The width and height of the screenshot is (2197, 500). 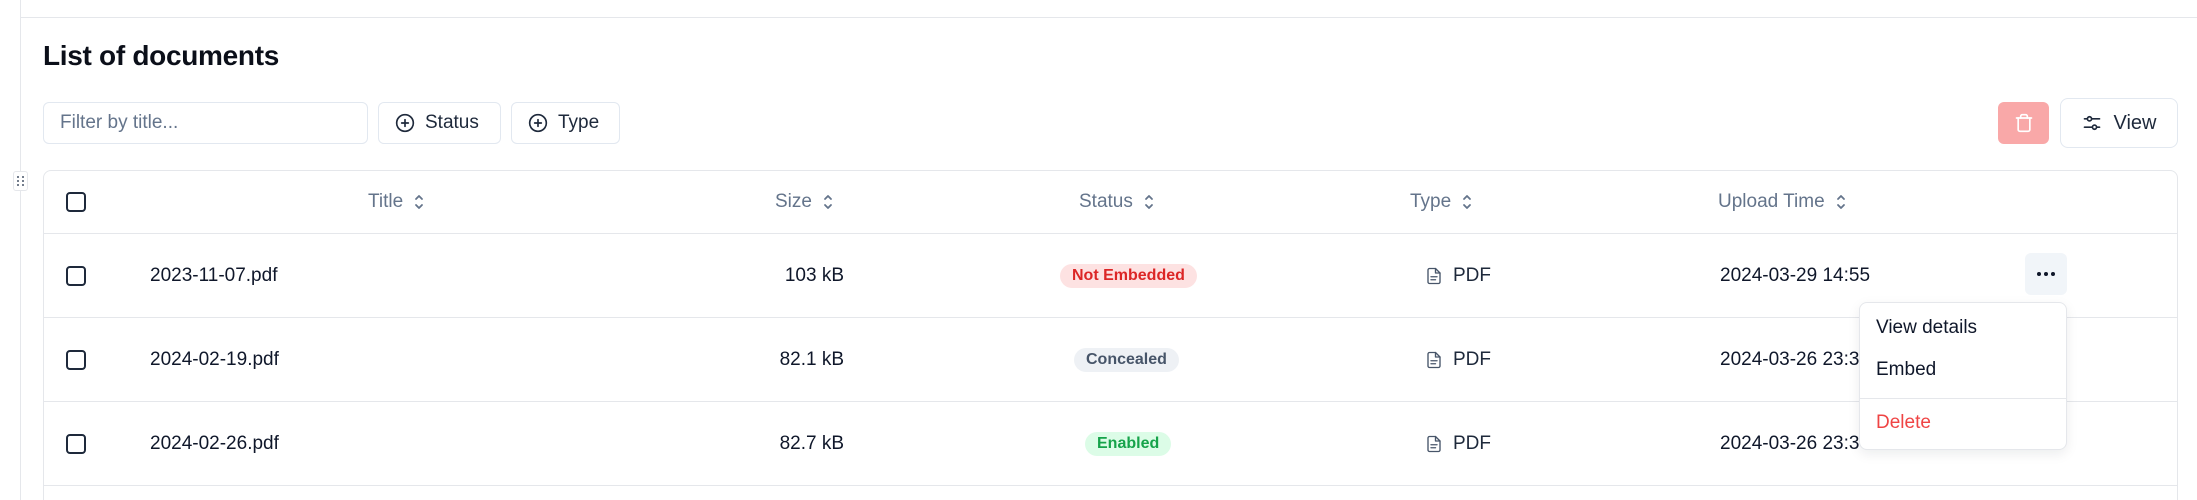 What do you see at coordinates (1771, 201) in the screenshot?
I see `column-header-label: Upload Time` at bounding box center [1771, 201].